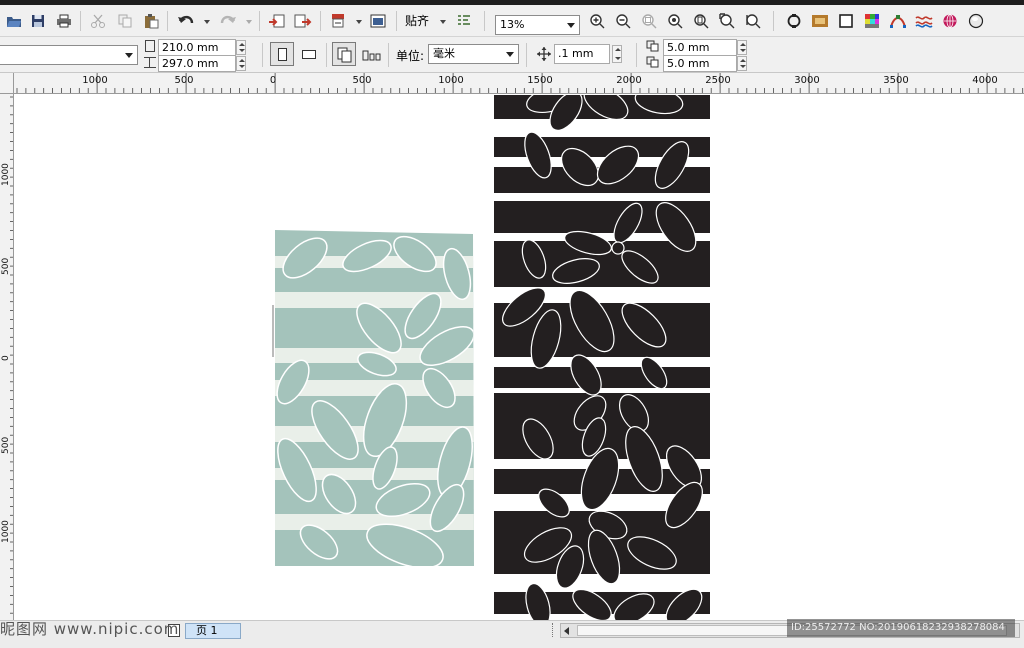  What do you see at coordinates (473, 54) in the screenshot?
I see `unit-select: 毫米` at bounding box center [473, 54].